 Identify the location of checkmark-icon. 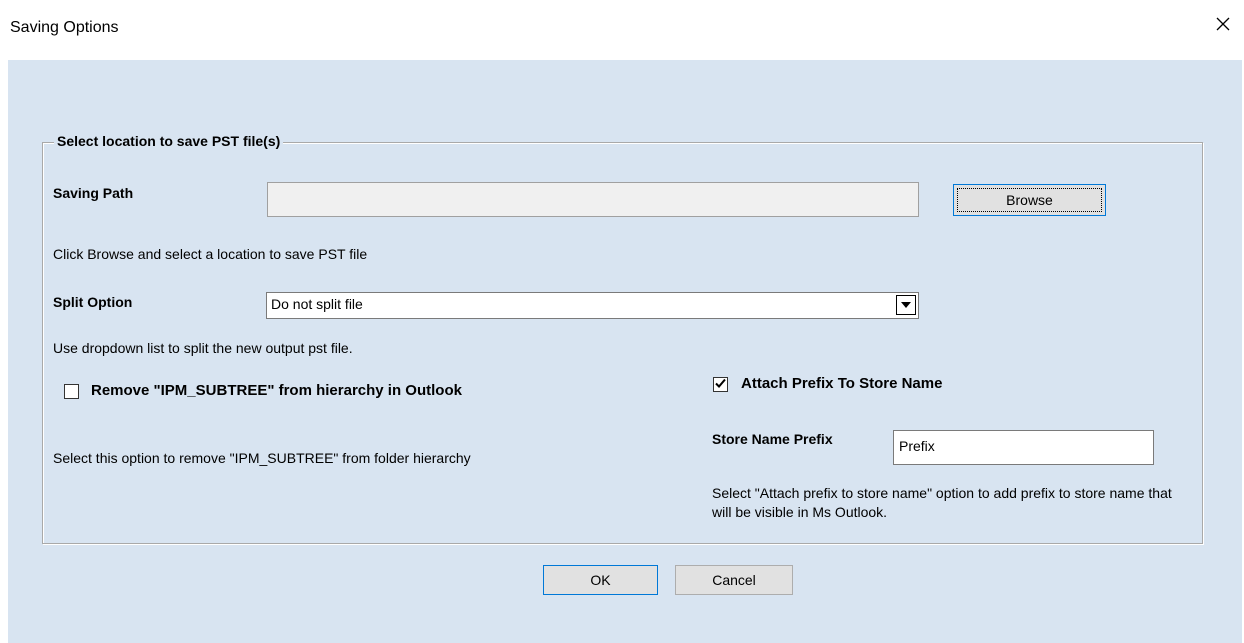
(720, 384).